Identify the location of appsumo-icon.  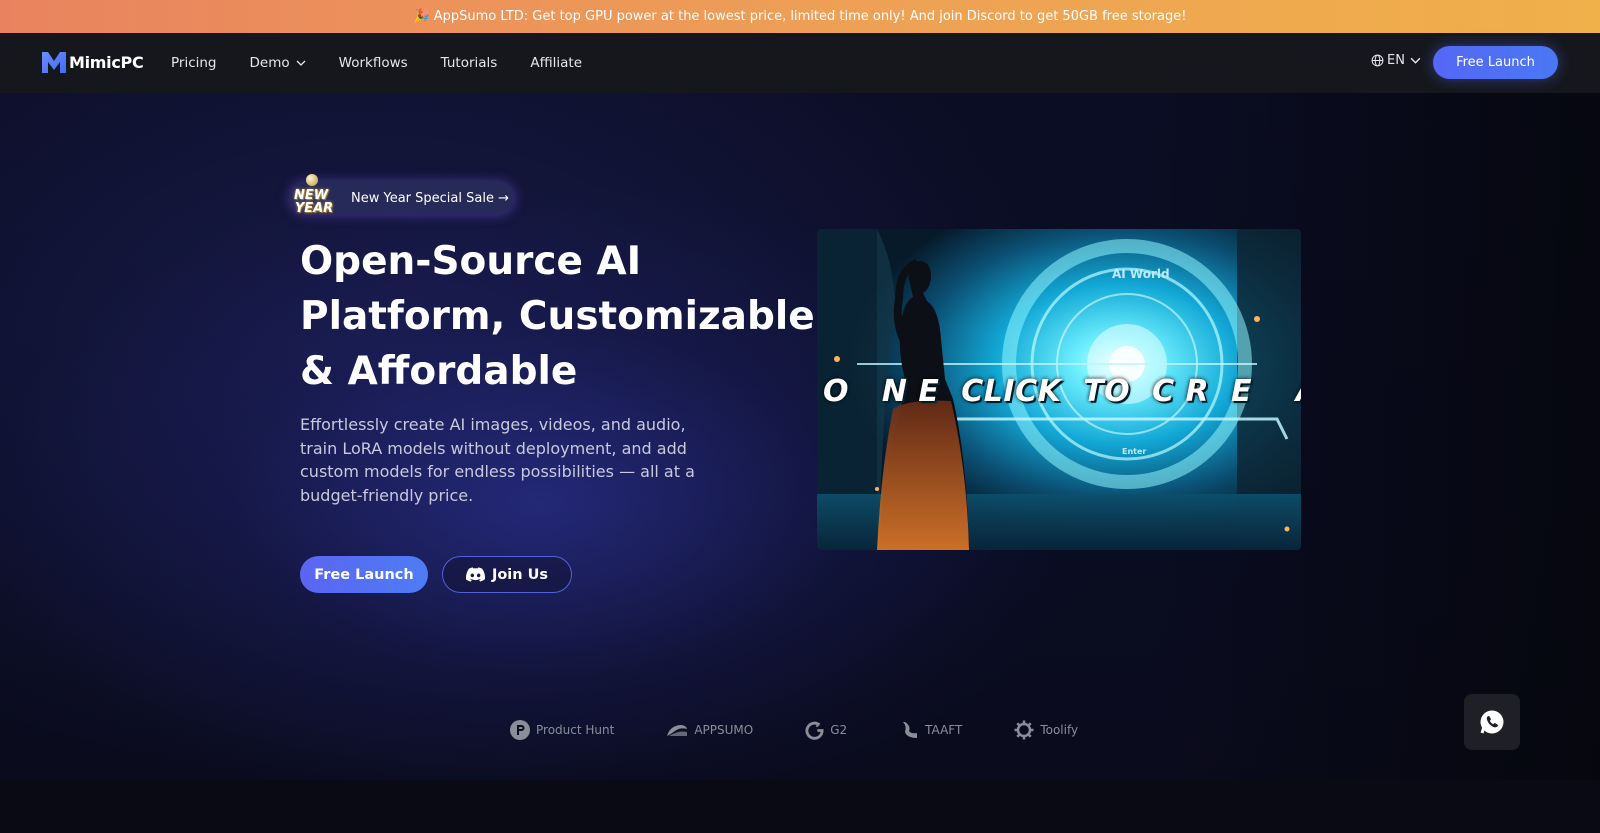
(677, 730).